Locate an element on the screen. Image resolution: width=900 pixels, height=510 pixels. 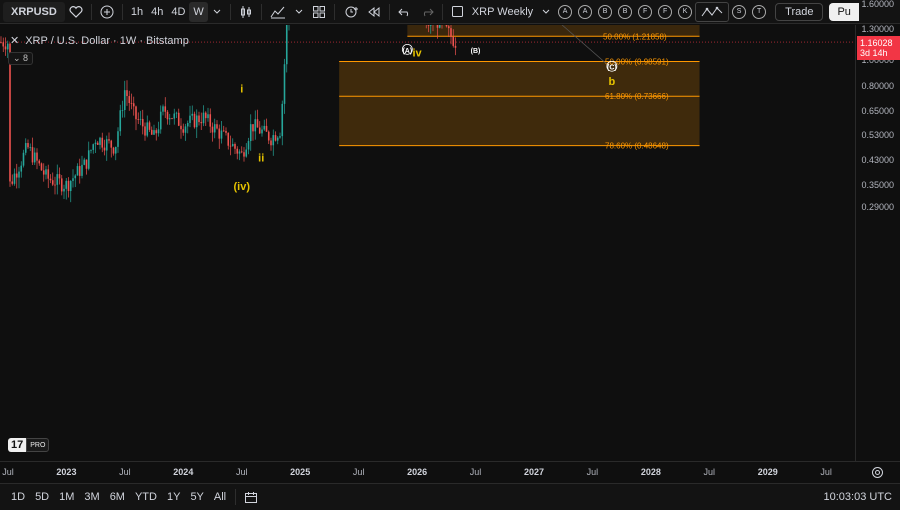
range-button-5d: 5D is located at coordinates (42, 497).